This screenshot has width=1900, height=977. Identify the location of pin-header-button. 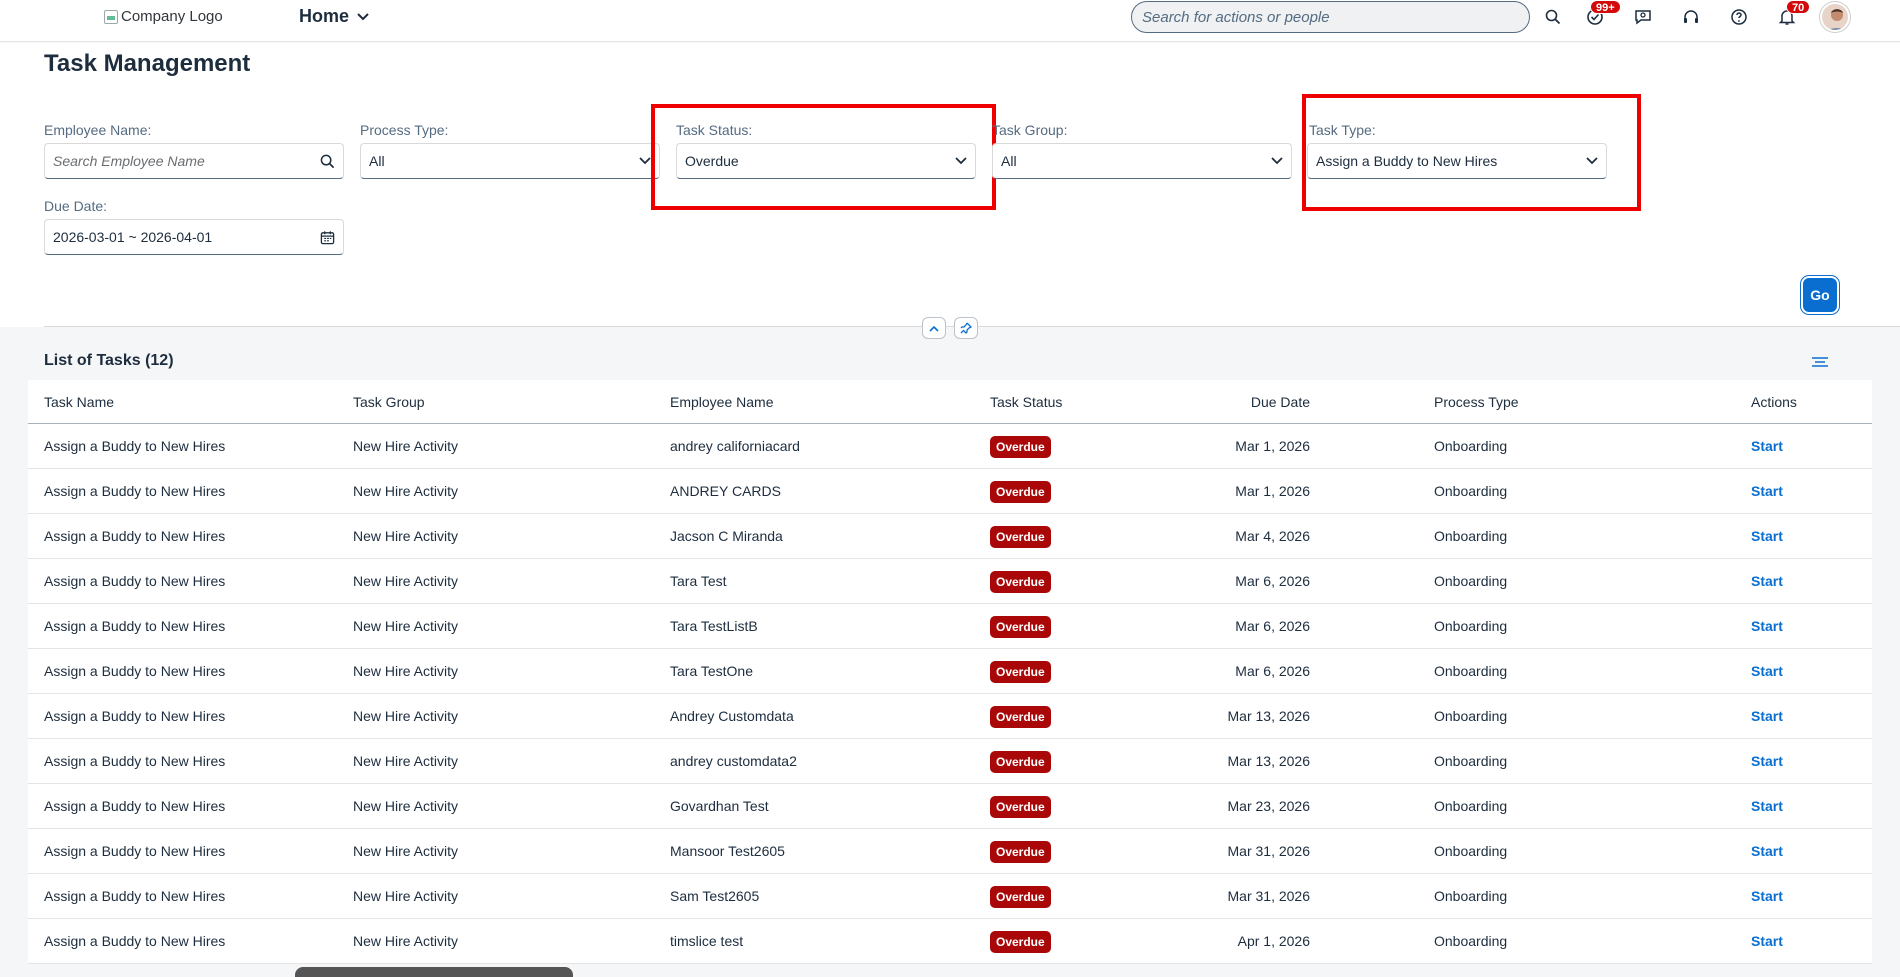
(966, 328).